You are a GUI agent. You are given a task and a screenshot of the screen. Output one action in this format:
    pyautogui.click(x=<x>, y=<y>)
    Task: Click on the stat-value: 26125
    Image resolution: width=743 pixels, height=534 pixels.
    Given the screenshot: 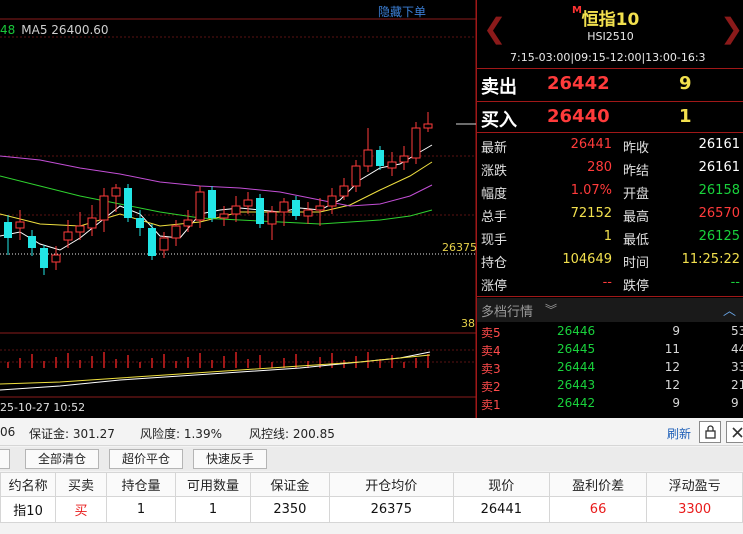 What is the action you would take?
    pyautogui.click(x=719, y=236)
    